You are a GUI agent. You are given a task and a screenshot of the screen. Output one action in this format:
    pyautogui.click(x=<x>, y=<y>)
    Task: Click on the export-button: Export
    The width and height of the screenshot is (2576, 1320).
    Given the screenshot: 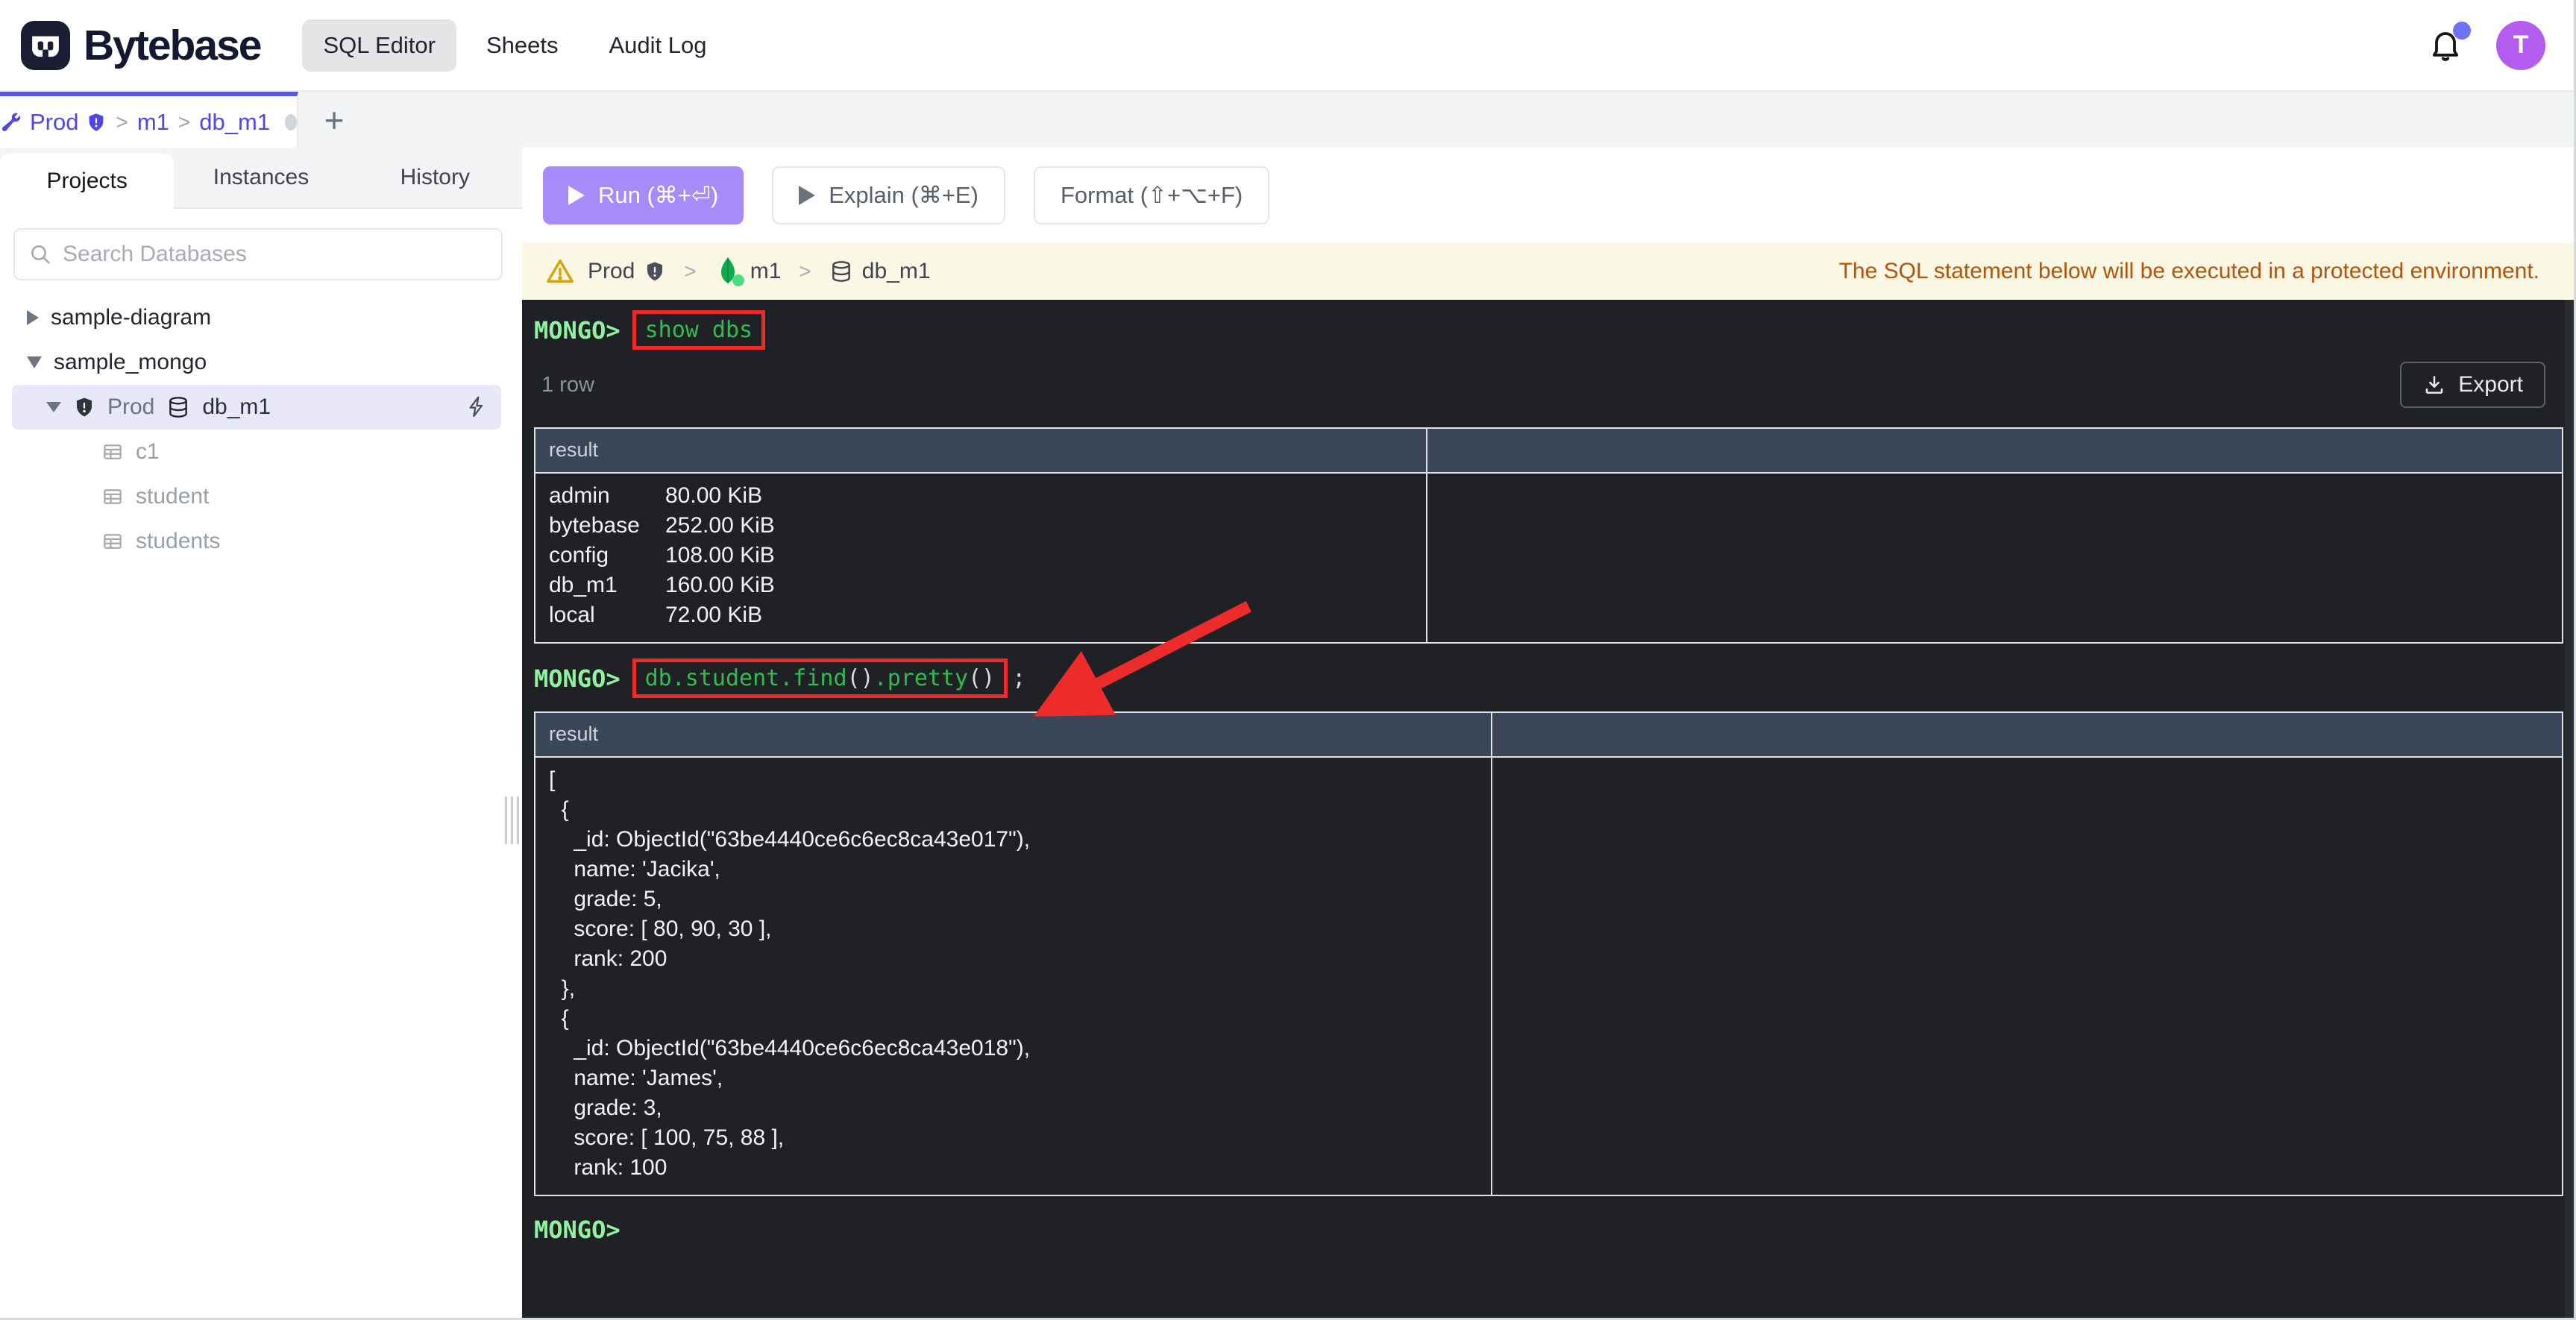 What is the action you would take?
    pyautogui.click(x=2473, y=385)
    